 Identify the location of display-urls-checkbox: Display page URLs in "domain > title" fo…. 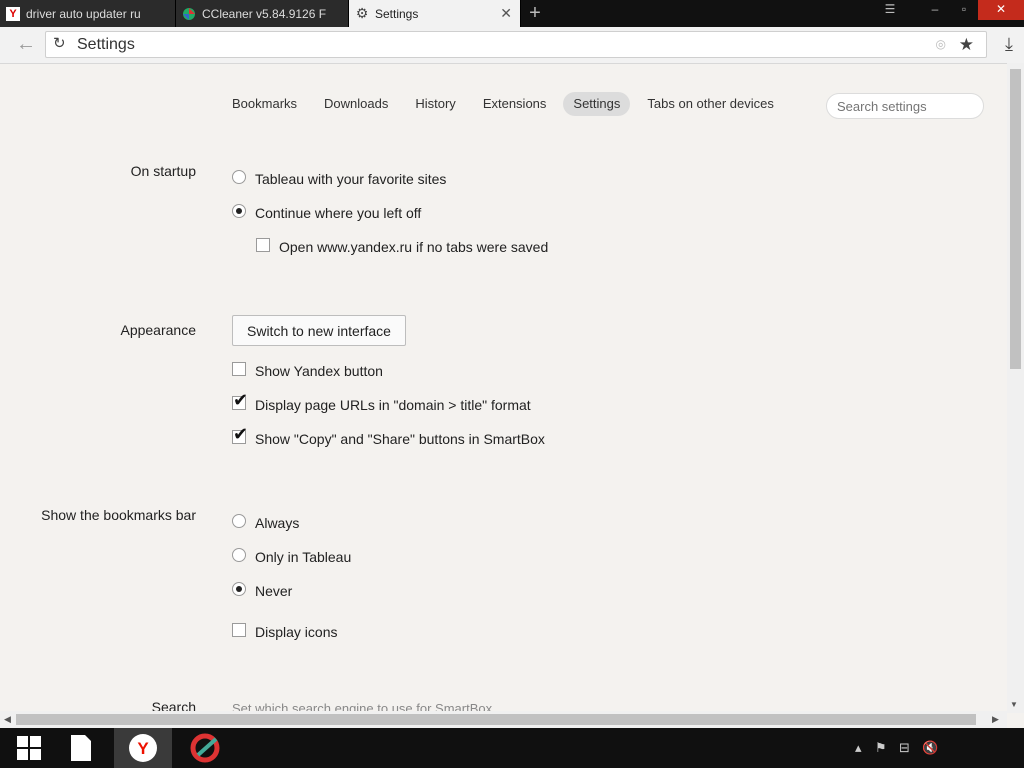
(381, 401).